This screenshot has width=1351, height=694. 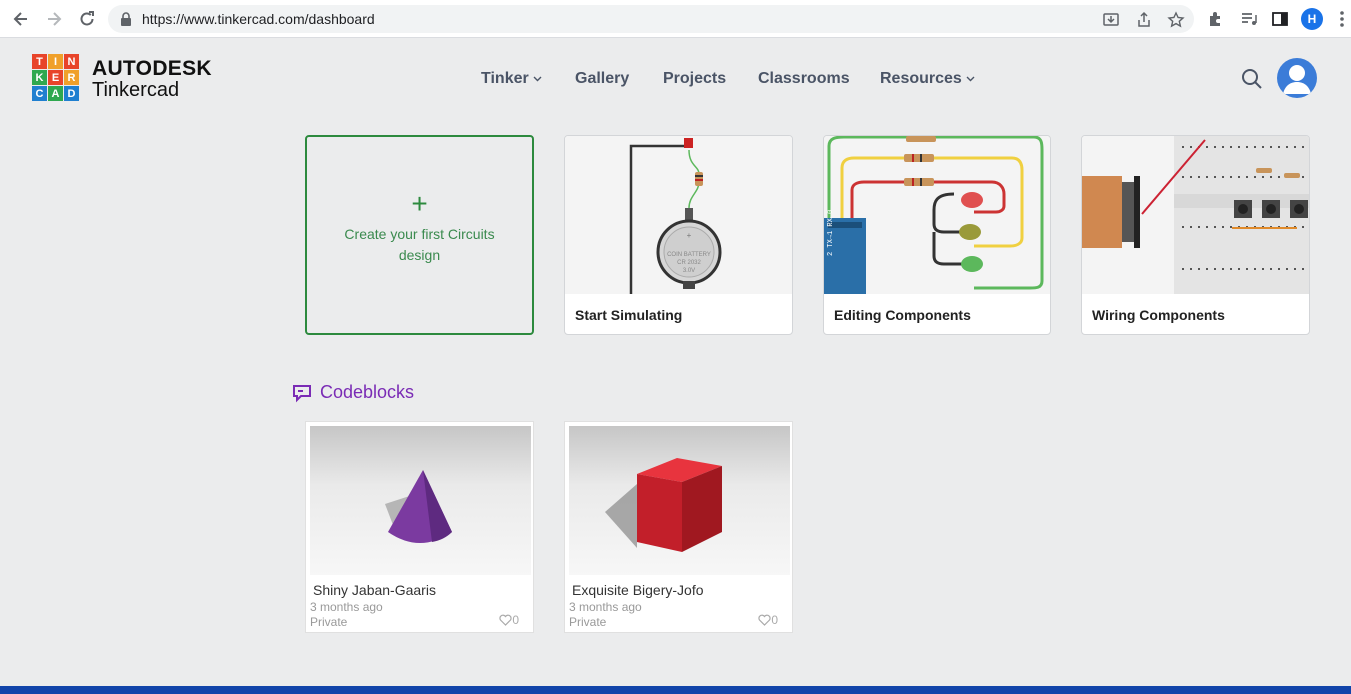 What do you see at coordinates (39, 93) in the screenshot?
I see `logo-letter: C` at bounding box center [39, 93].